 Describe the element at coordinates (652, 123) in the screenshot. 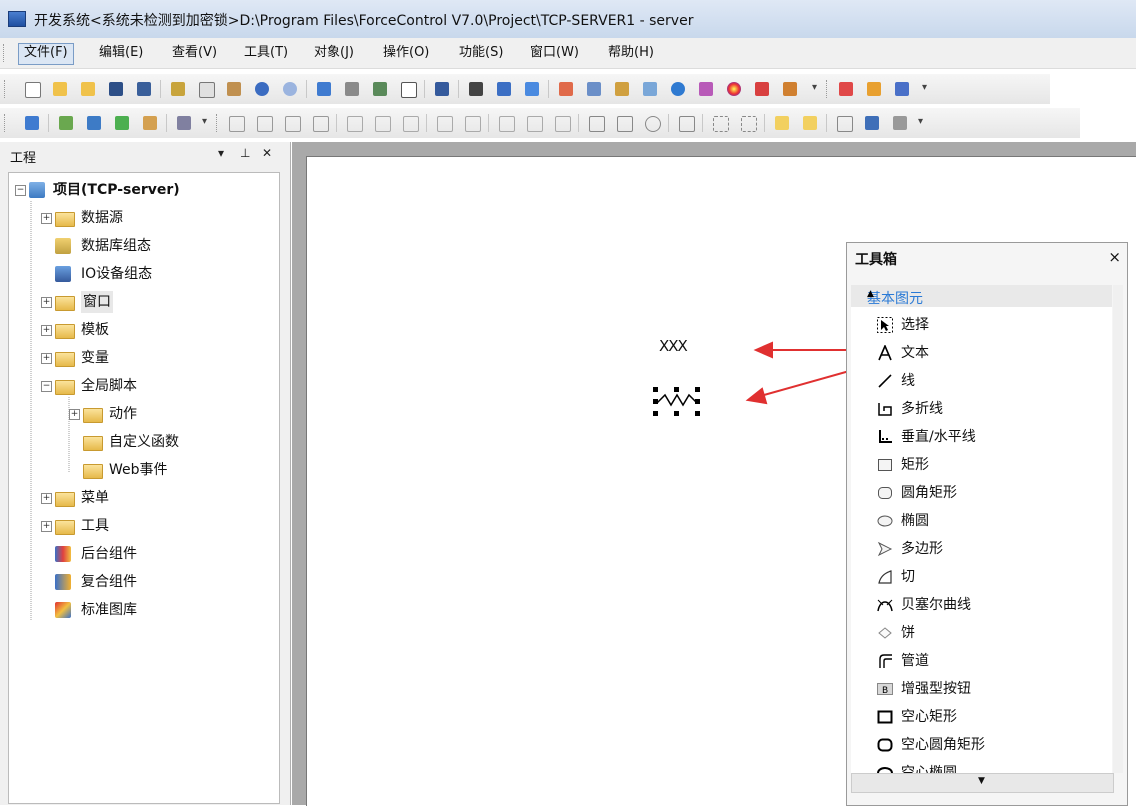

I see `rotate-icon` at that location.